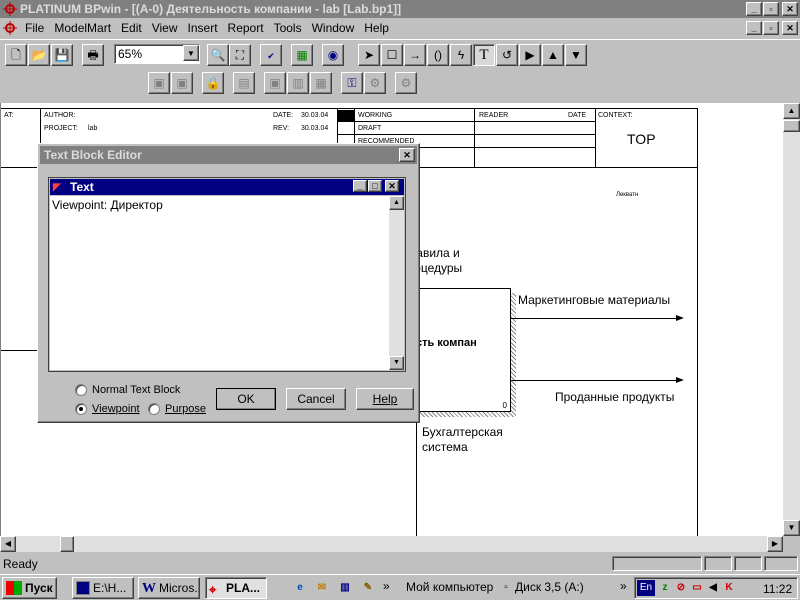 Image resolution: width=800 pixels, height=600 pixels. What do you see at coordinates (771, 28) in the screenshot?
I see `doc-restore-button: ▫` at bounding box center [771, 28].